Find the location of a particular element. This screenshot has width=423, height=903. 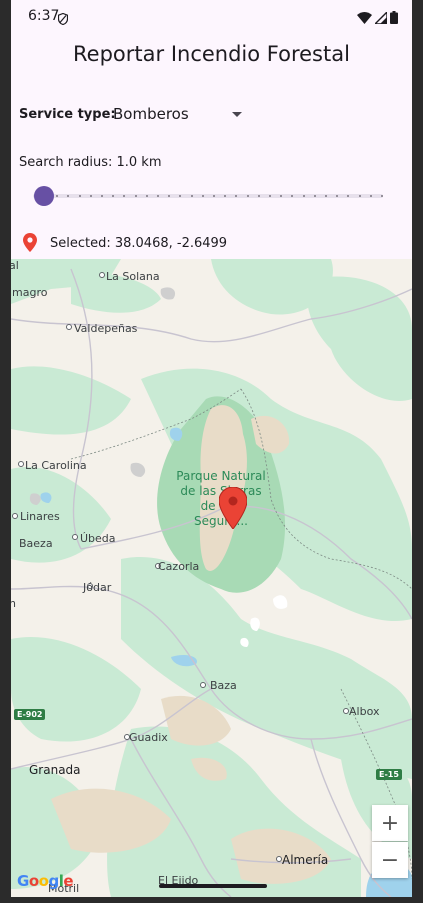

map-label-albox: Albox is located at coordinates (364, 711).